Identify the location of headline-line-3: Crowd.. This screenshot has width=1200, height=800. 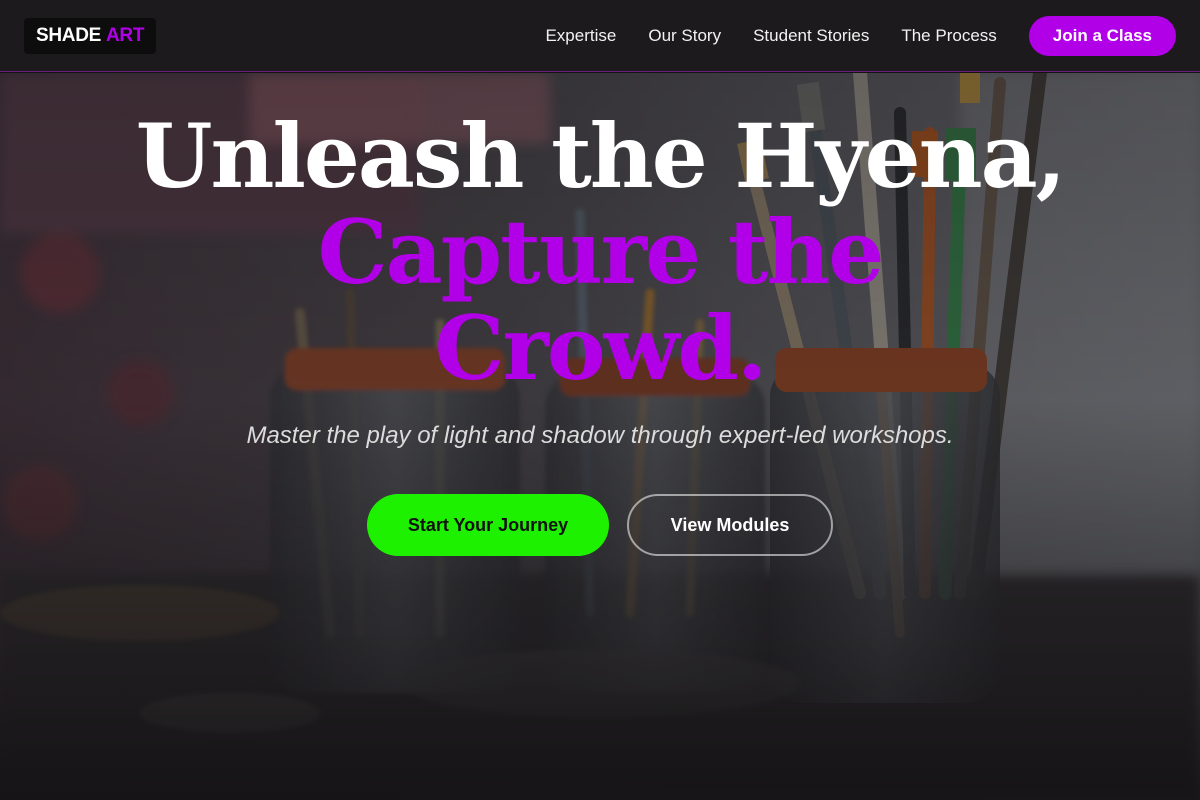
(600, 348).